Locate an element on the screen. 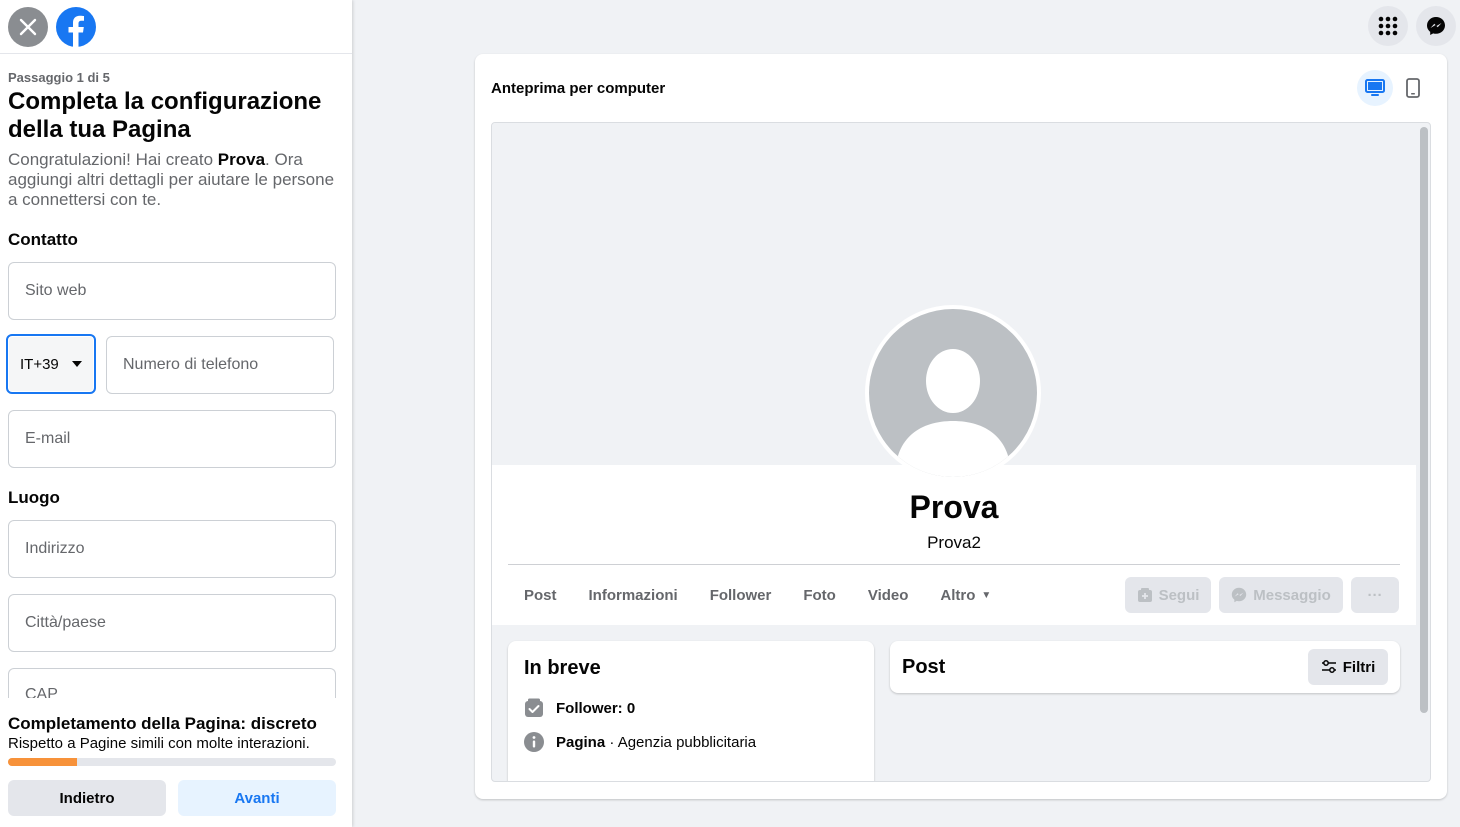 The image size is (1460, 827). back-button: Indietro is located at coordinates (87, 798).